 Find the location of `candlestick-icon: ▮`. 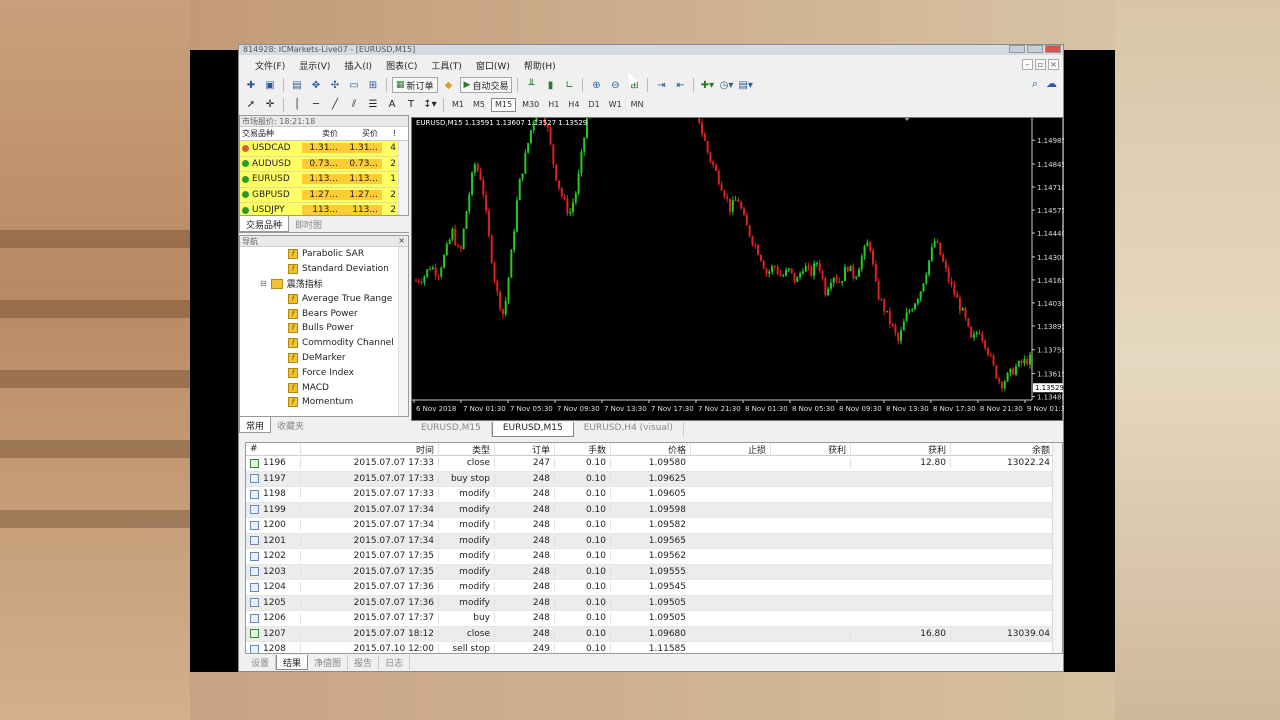

candlestick-icon: ▮ is located at coordinates (550, 85).